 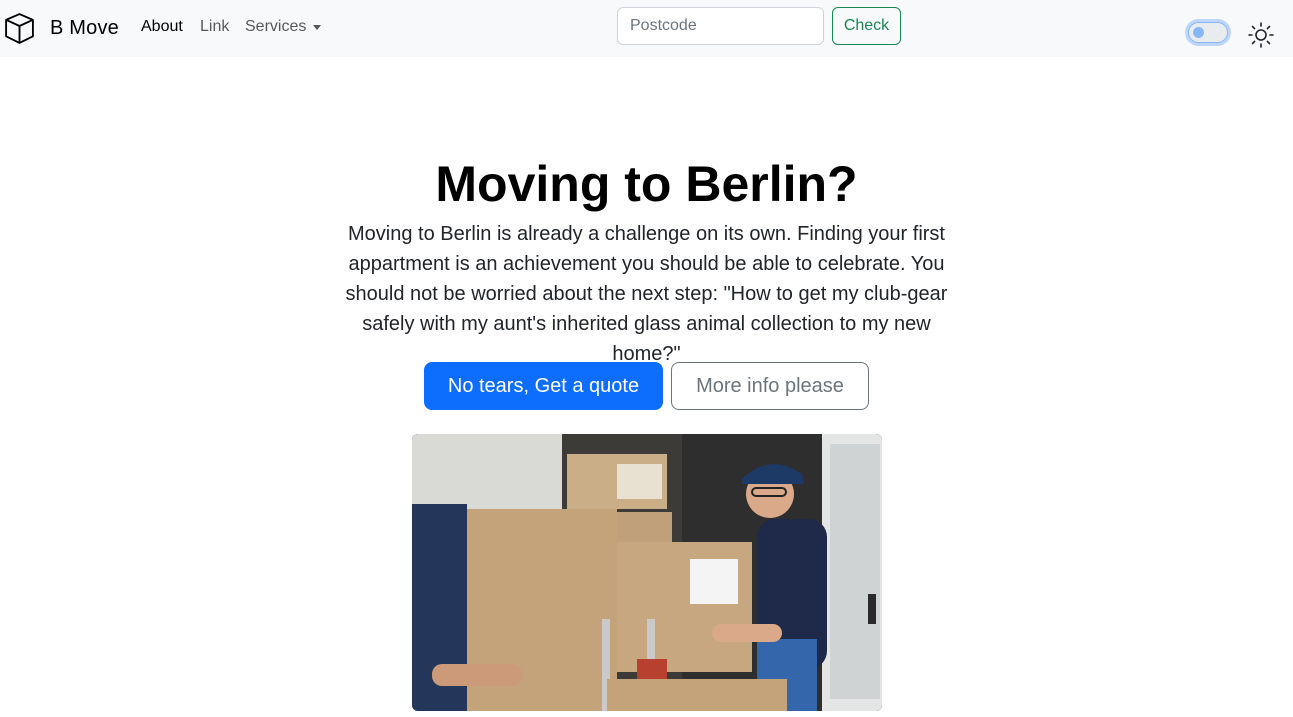 What do you see at coordinates (1198, 32) in the screenshot?
I see `toggle-knob` at bounding box center [1198, 32].